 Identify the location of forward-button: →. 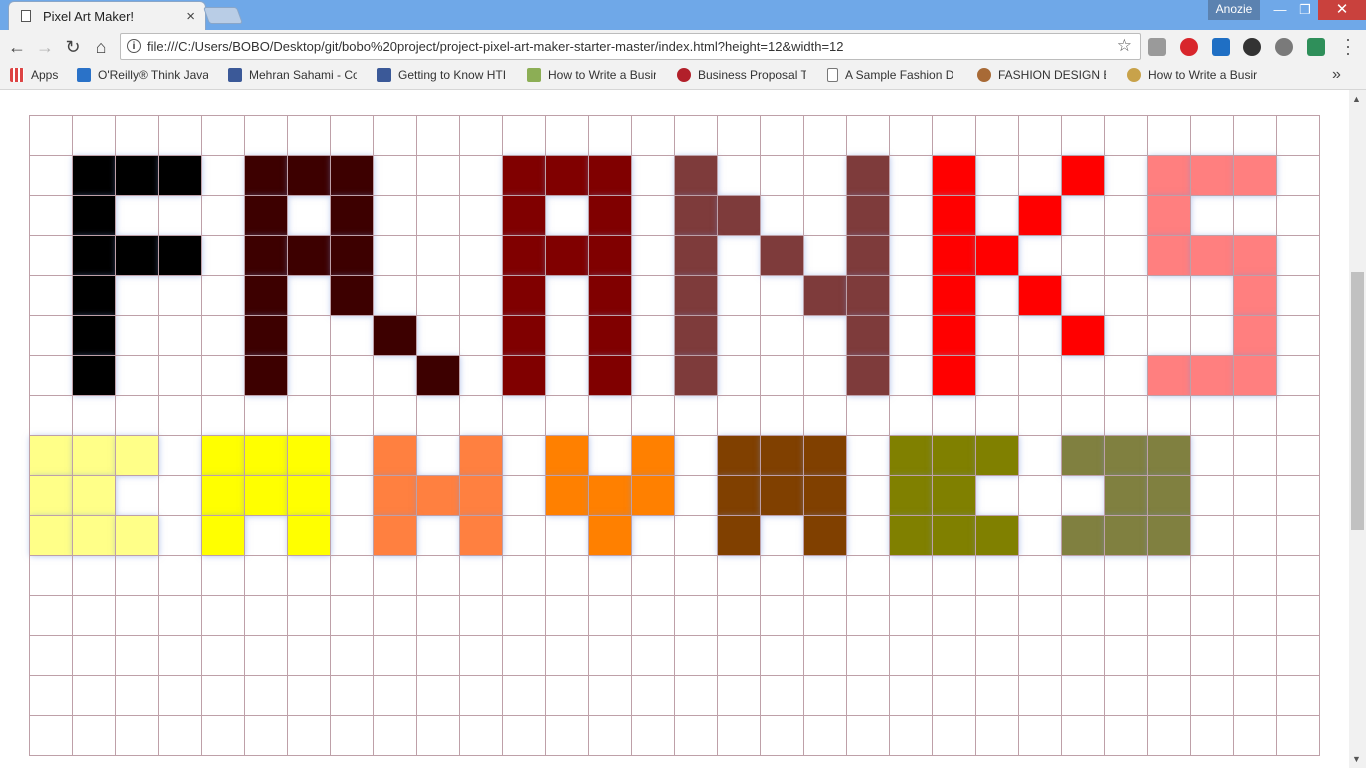
(45, 47).